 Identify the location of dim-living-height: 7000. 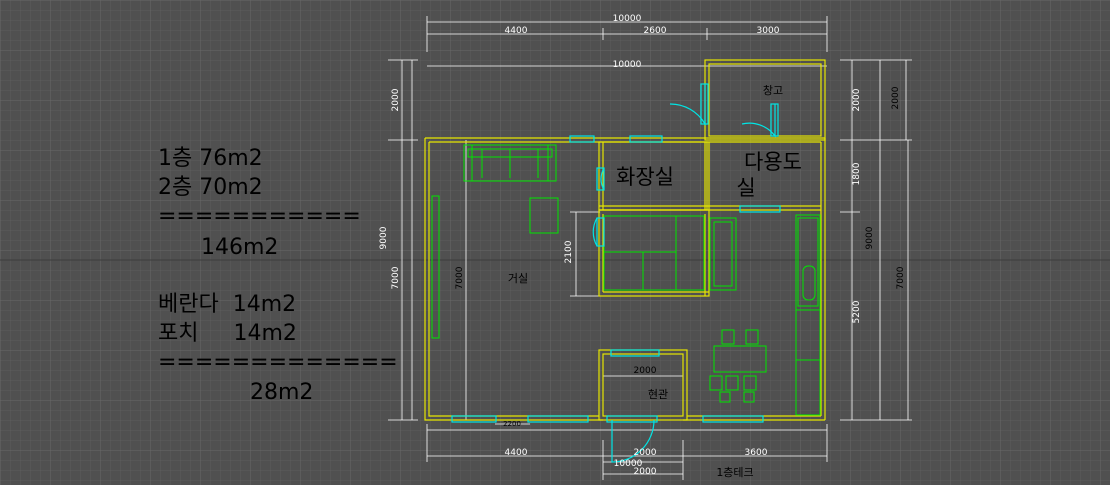
(460, 277).